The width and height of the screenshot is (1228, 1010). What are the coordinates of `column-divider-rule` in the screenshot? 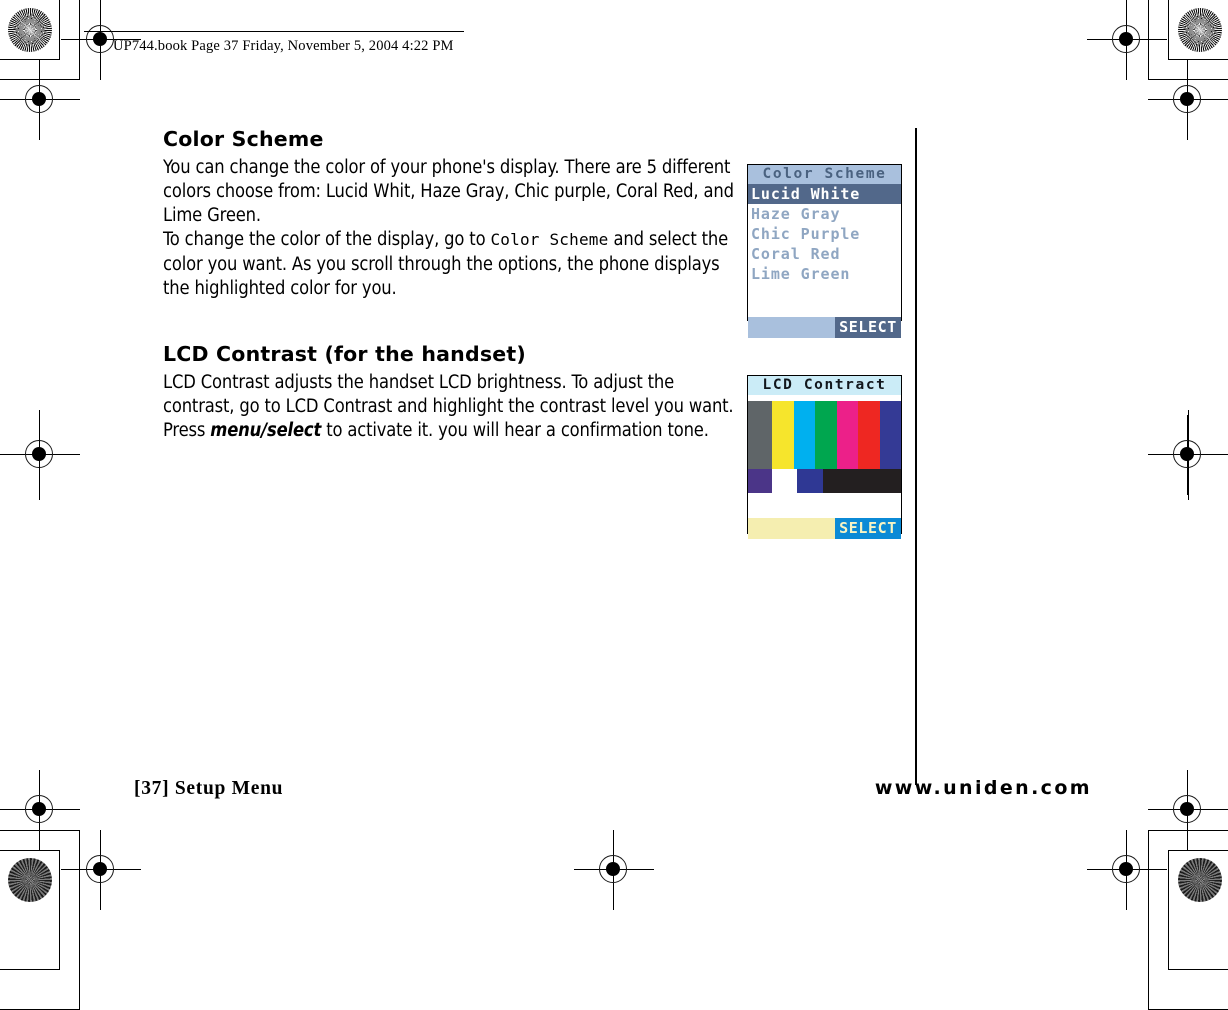 It's located at (916, 456).